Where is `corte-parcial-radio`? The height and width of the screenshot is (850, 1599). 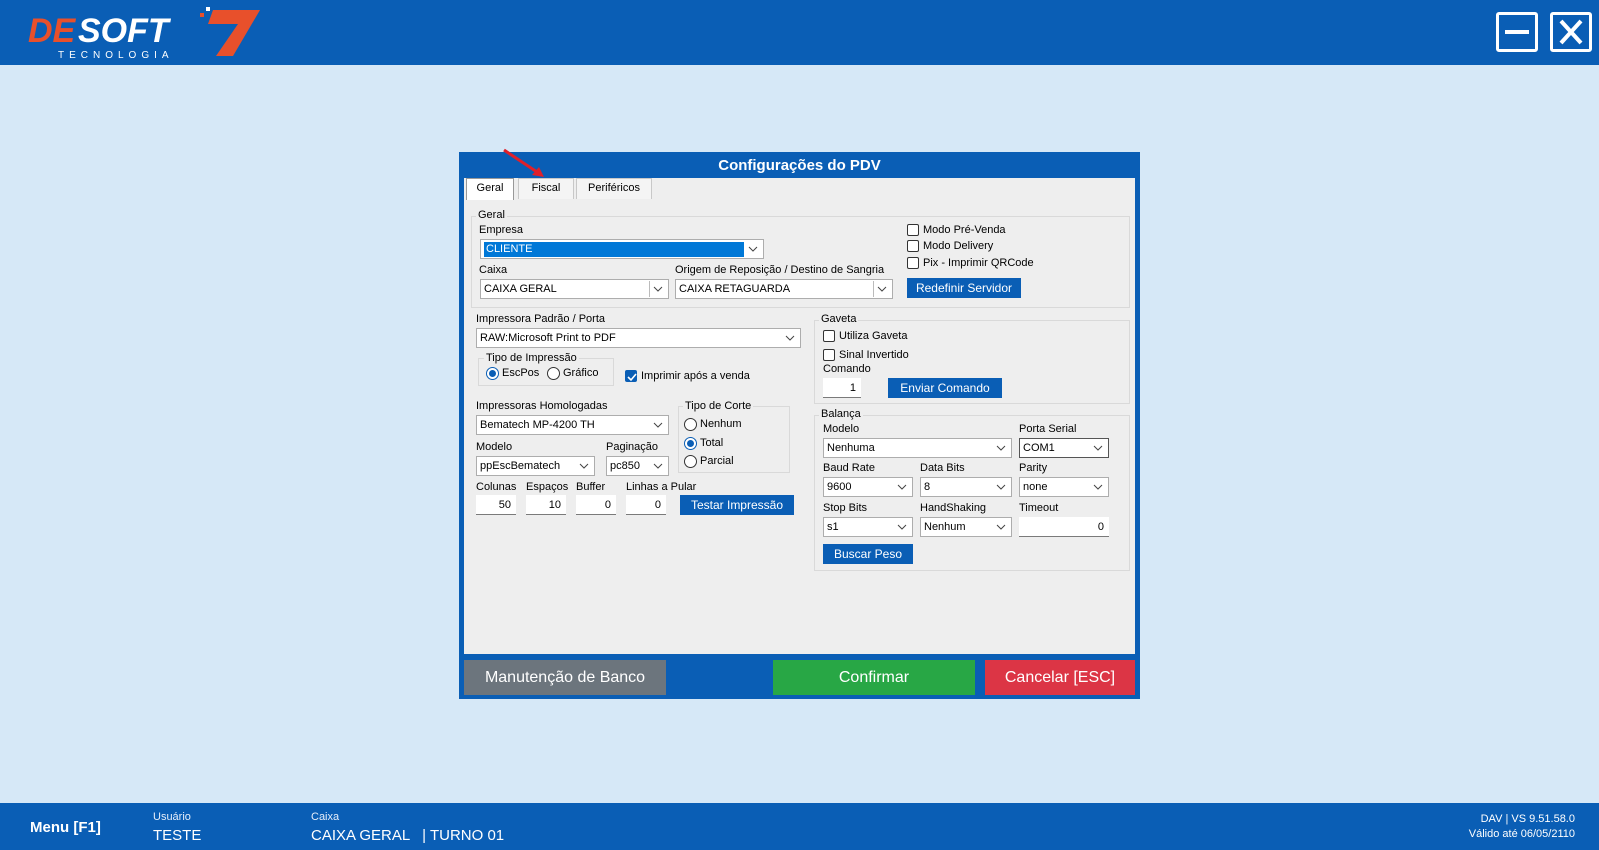
corte-parcial-radio is located at coordinates (690, 461).